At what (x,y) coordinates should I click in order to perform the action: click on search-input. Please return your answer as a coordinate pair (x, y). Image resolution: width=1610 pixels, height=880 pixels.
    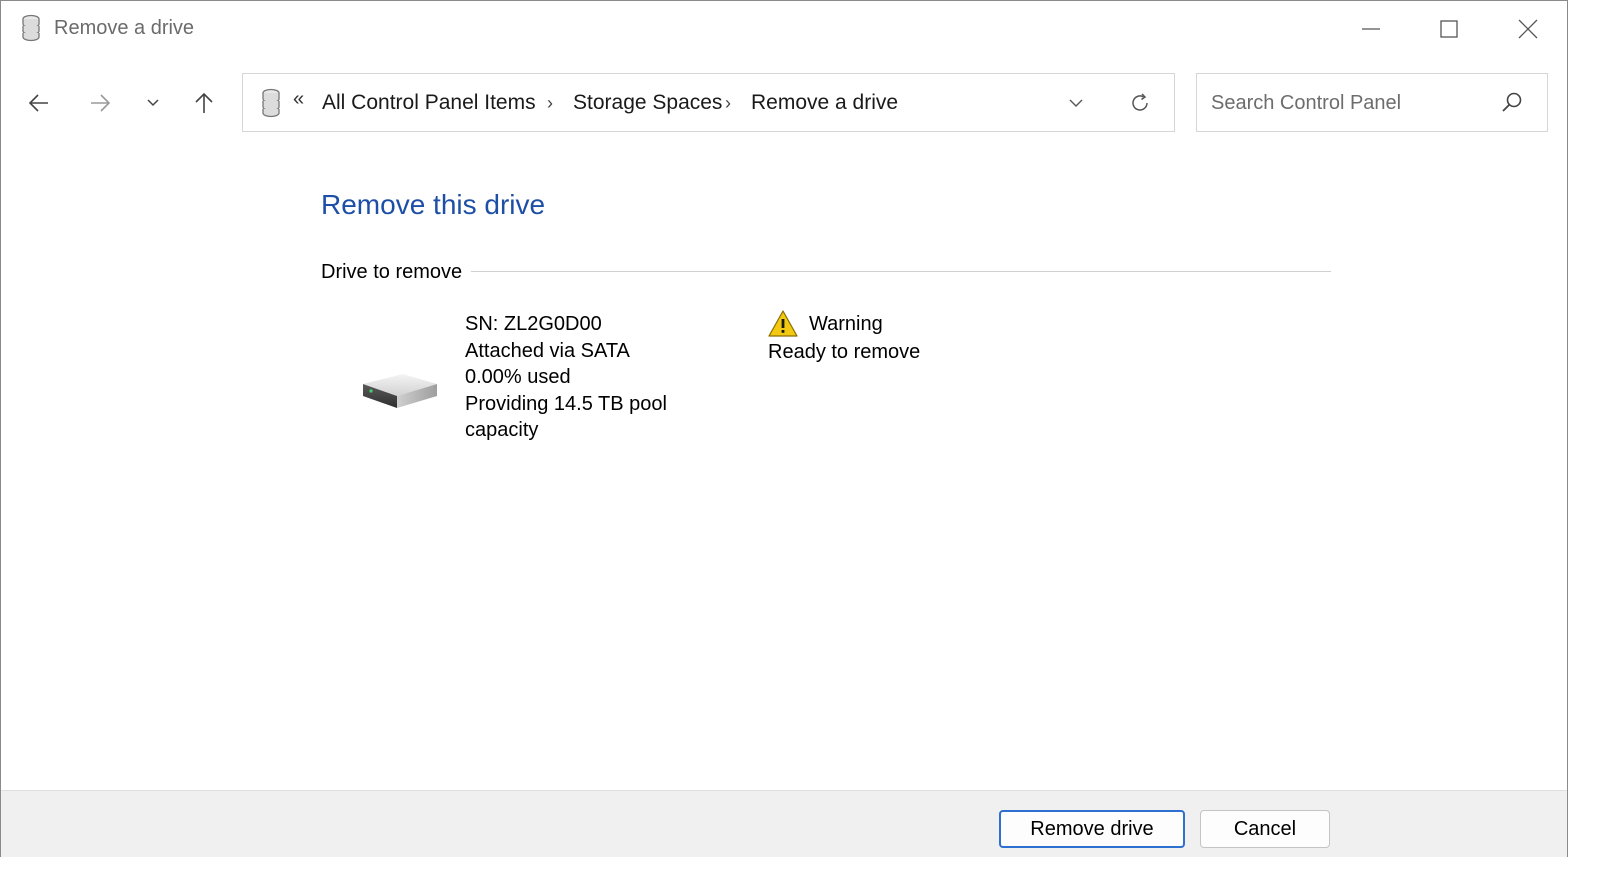
    Looking at the image, I should click on (1351, 103).